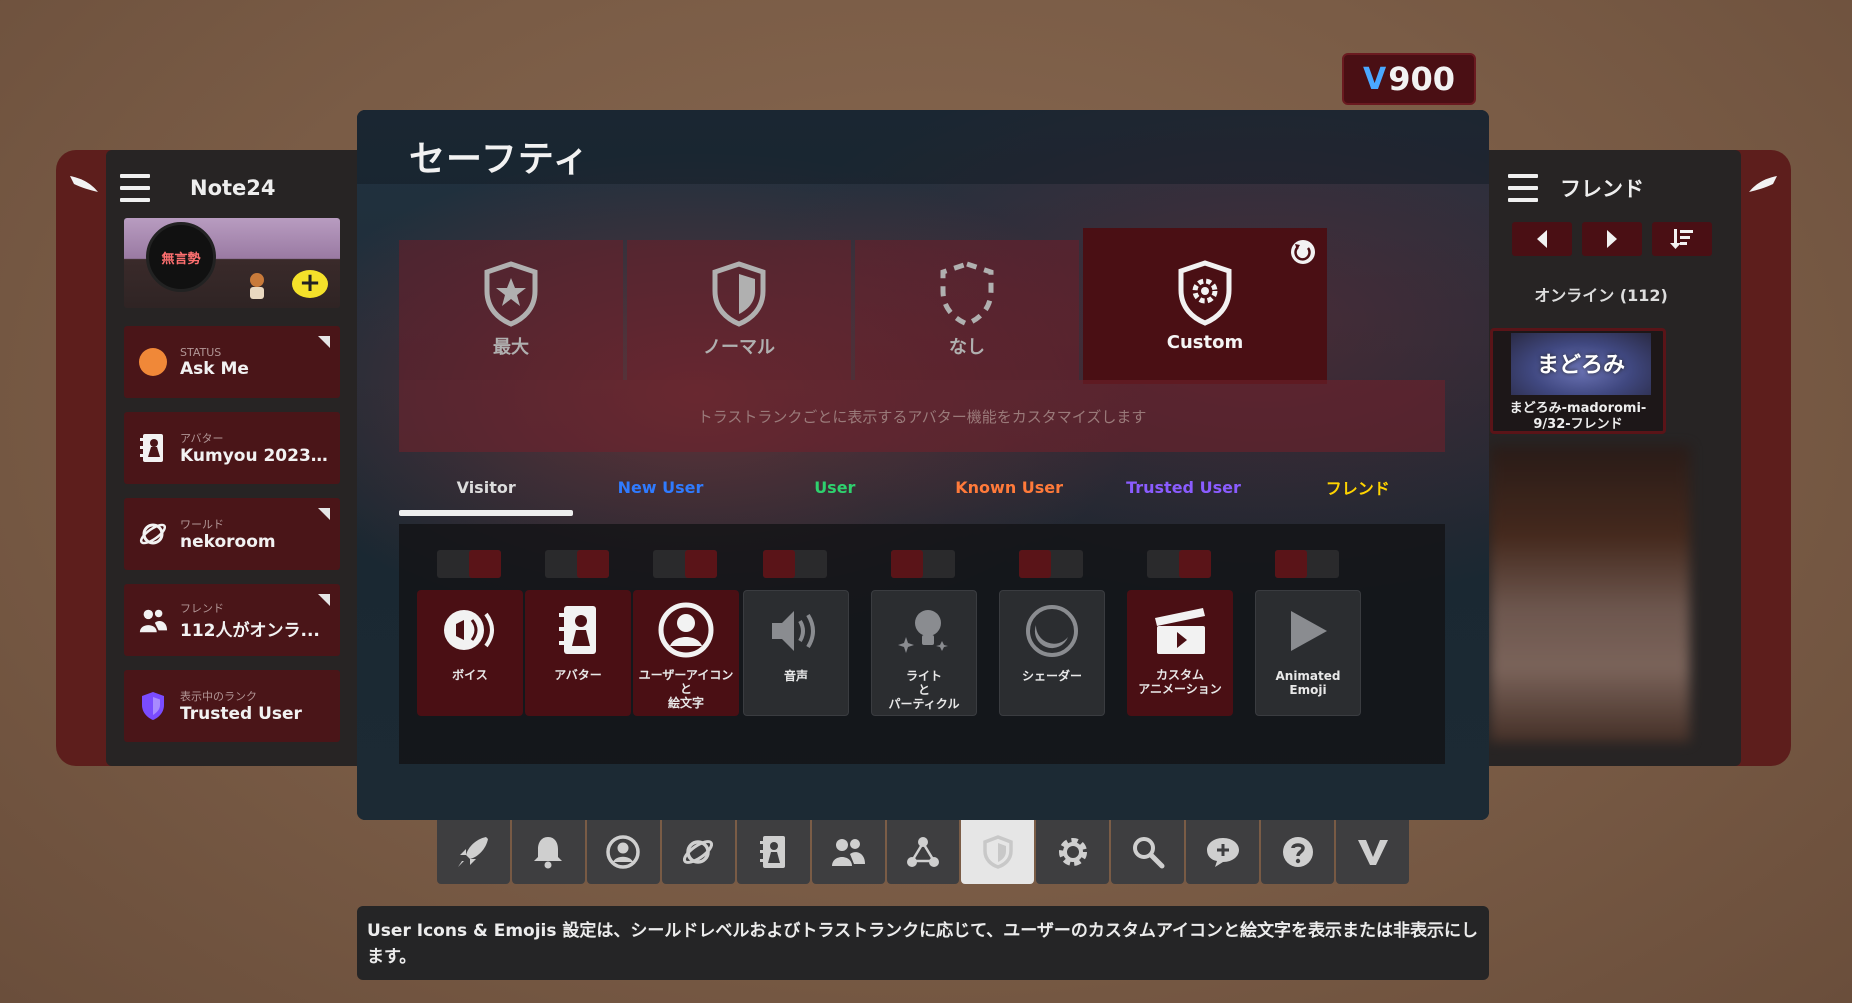  Describe the element at coordinates (1308, 653) in the screenshot. I see `perm-animated-emoji-button: Animated Emoji` at that location.